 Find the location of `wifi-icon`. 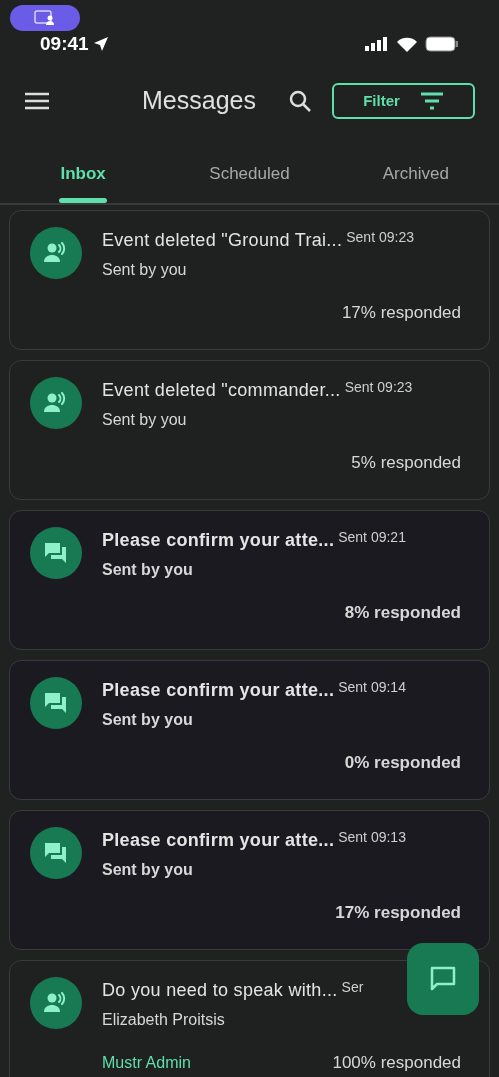

wifi-icon is located at coordinates (407, 44).